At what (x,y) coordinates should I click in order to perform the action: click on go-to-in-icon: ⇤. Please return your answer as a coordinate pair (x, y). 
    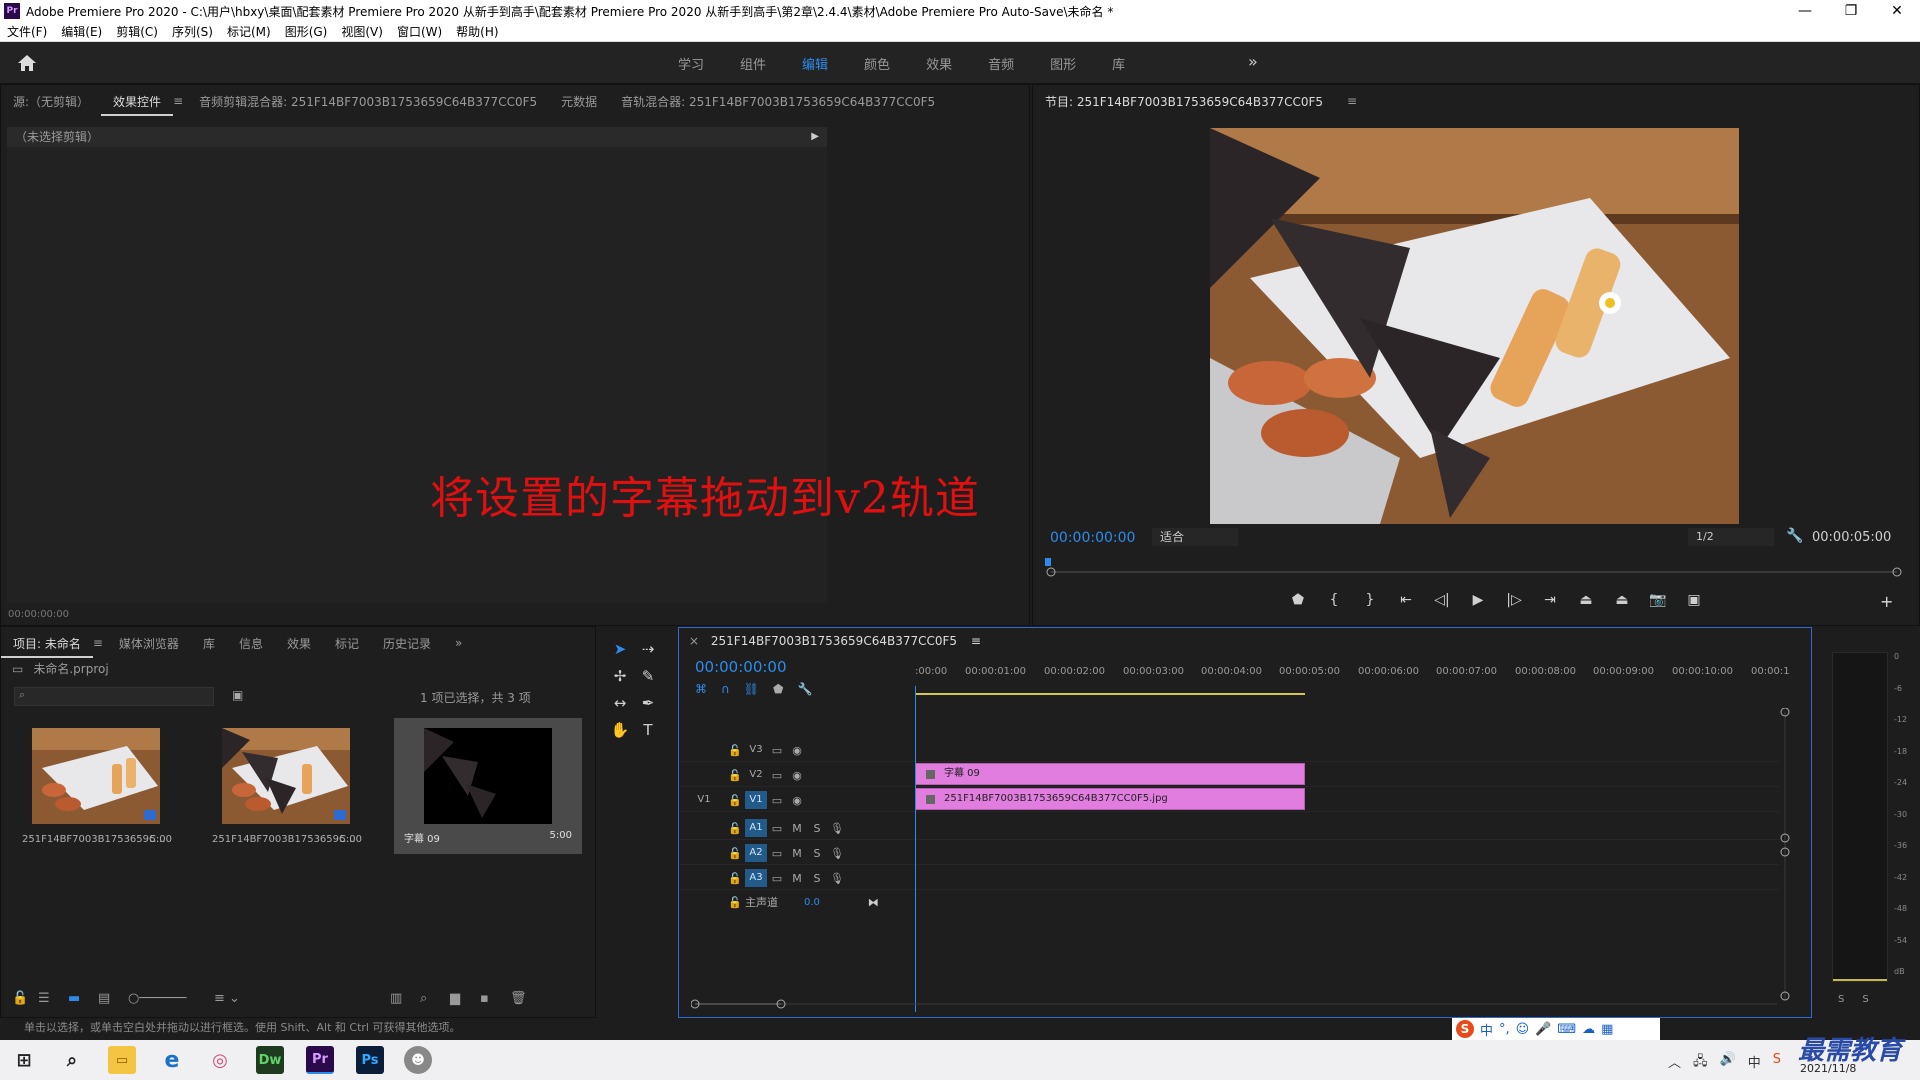
    Looking at the image, I should click on (1406, 600).